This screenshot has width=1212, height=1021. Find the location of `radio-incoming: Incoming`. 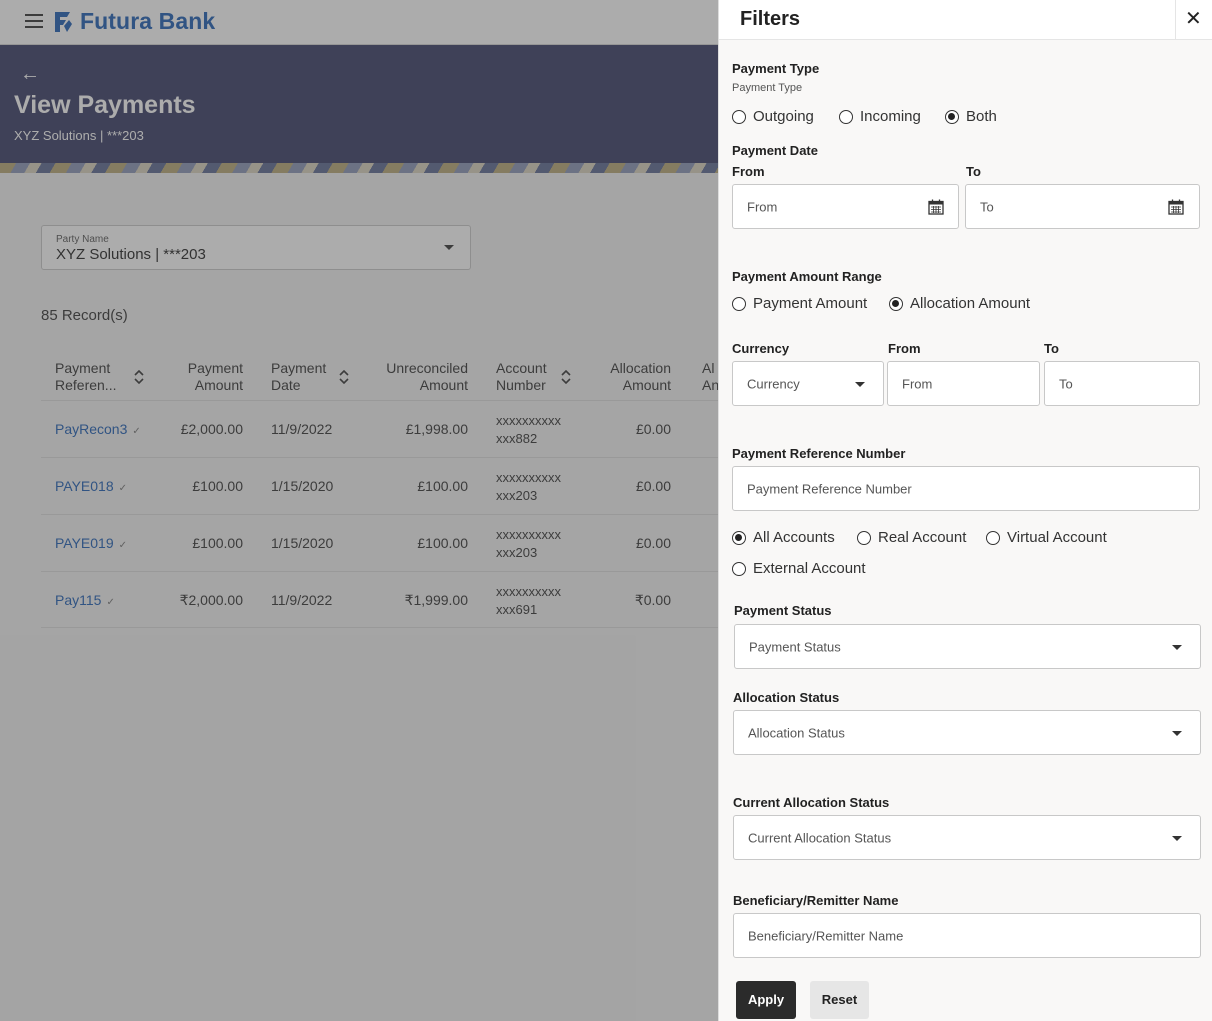

radio-incoming: Incoming is located at coordinates (880, 116).